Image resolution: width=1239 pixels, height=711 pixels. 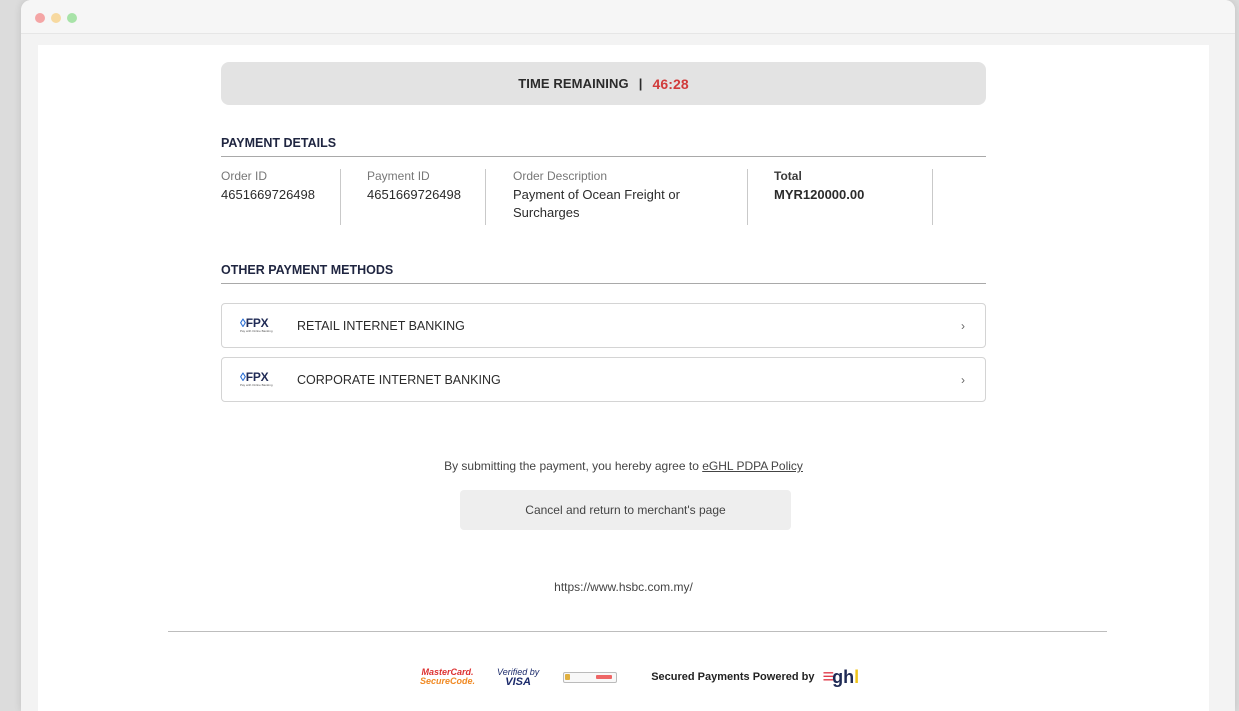 What do you see at coordinates (623, 587) in the screenshot?
I see `merchant-url: https://www.hsbc.com.my/` at bounding box center [623, 587].